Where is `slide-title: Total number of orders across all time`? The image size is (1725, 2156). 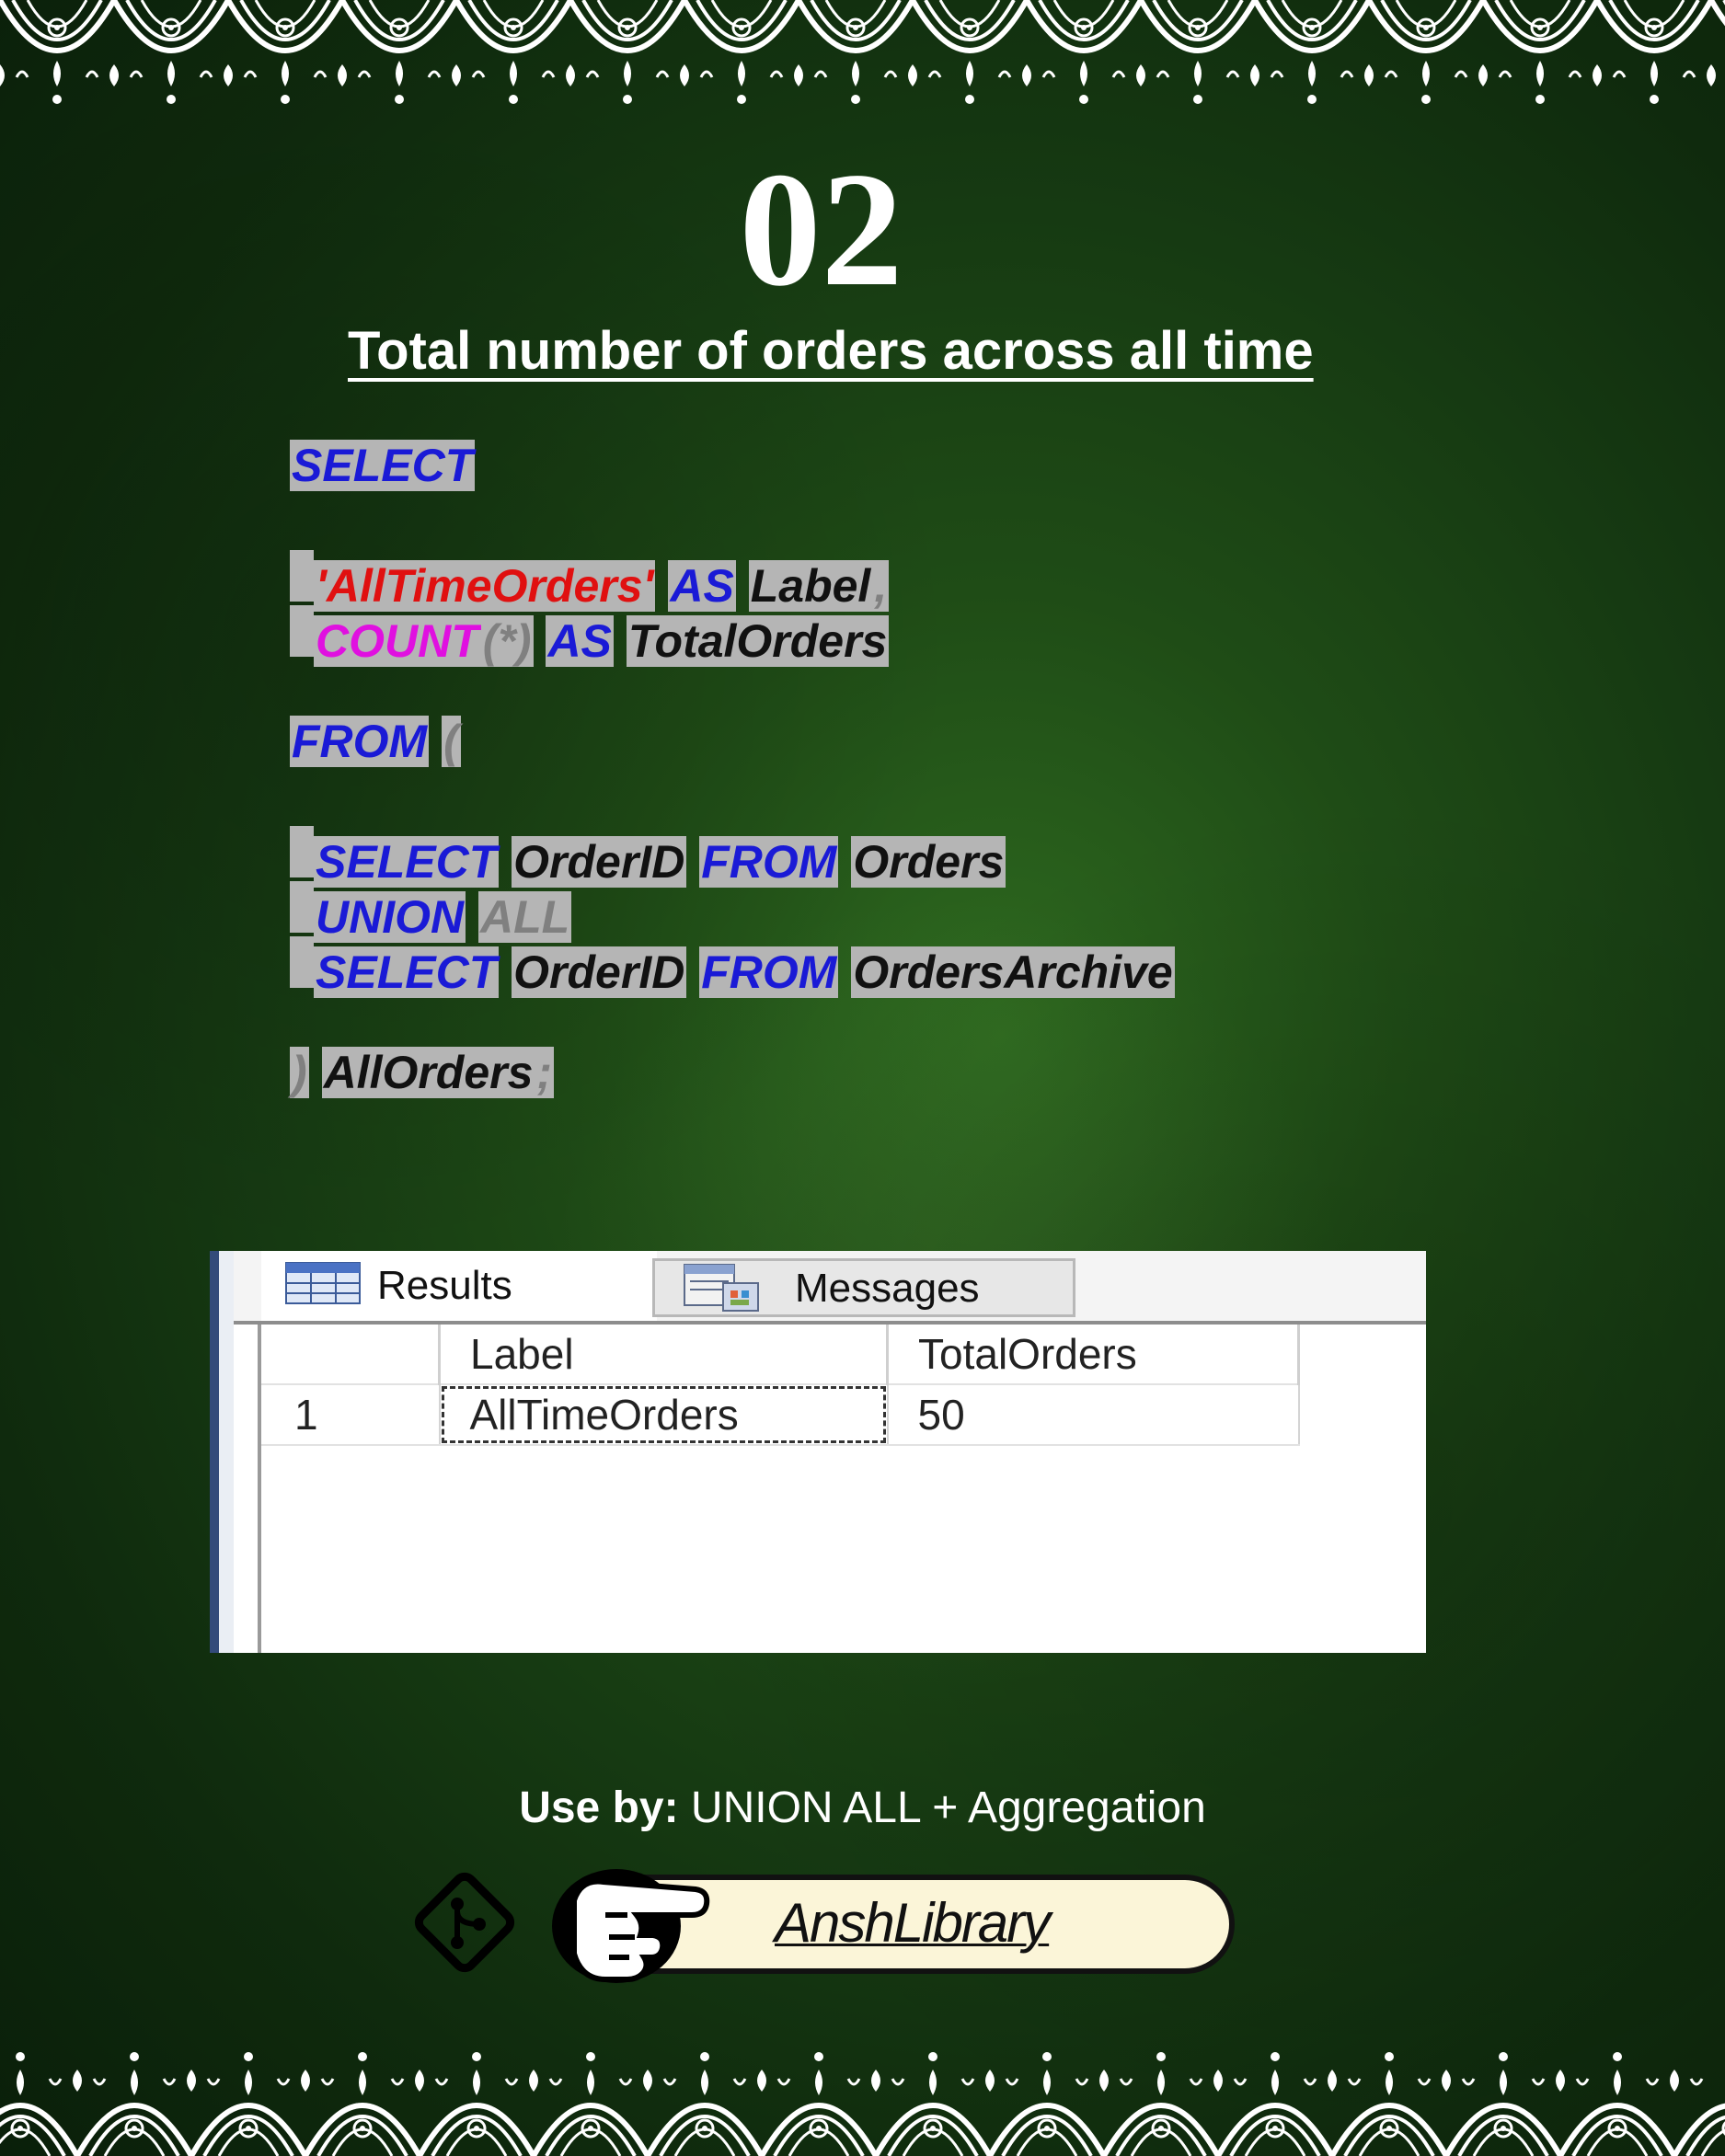
slide-title: Total number of orders across all time is located at coordinates (831, 351).